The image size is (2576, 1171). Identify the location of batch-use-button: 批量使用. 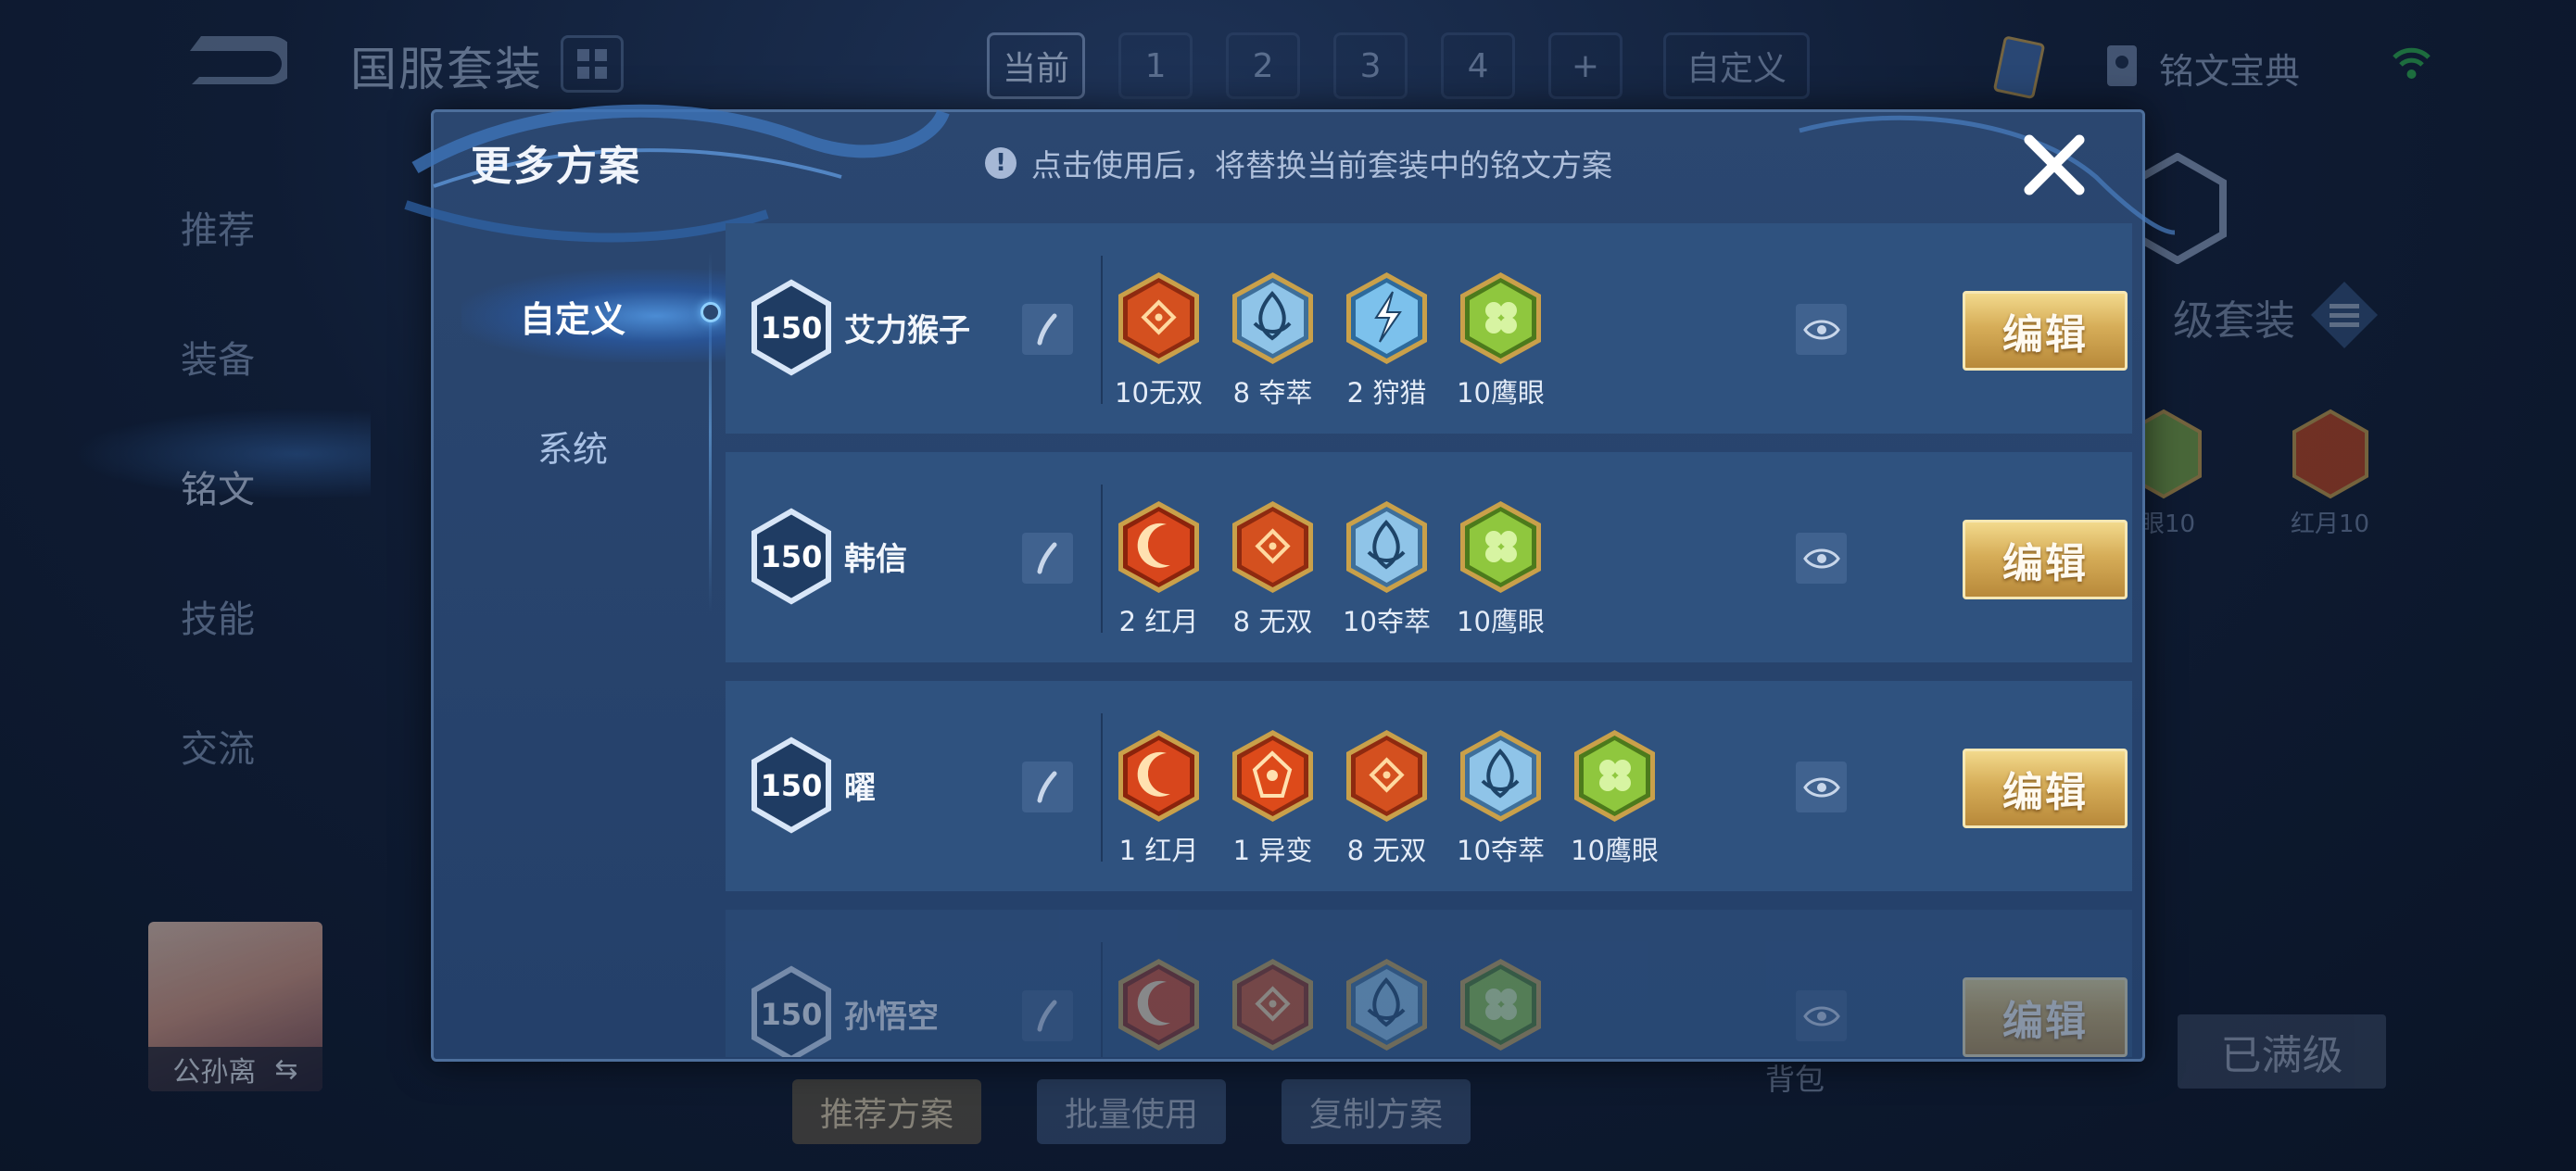
(1132, 1112).